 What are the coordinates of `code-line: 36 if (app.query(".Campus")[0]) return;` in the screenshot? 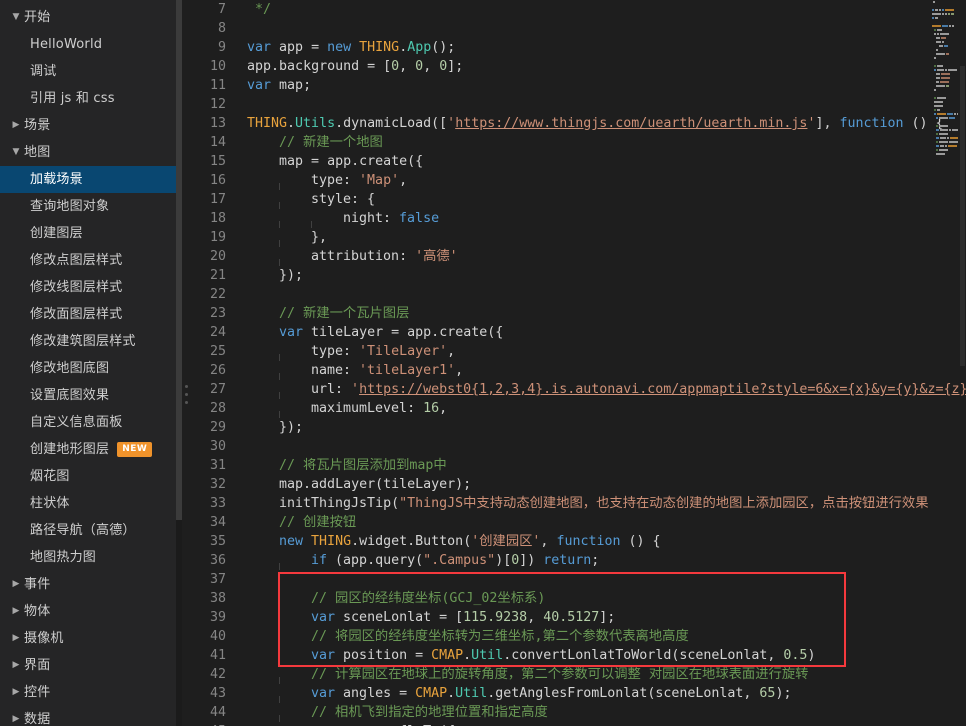 It's located at (579, 560).